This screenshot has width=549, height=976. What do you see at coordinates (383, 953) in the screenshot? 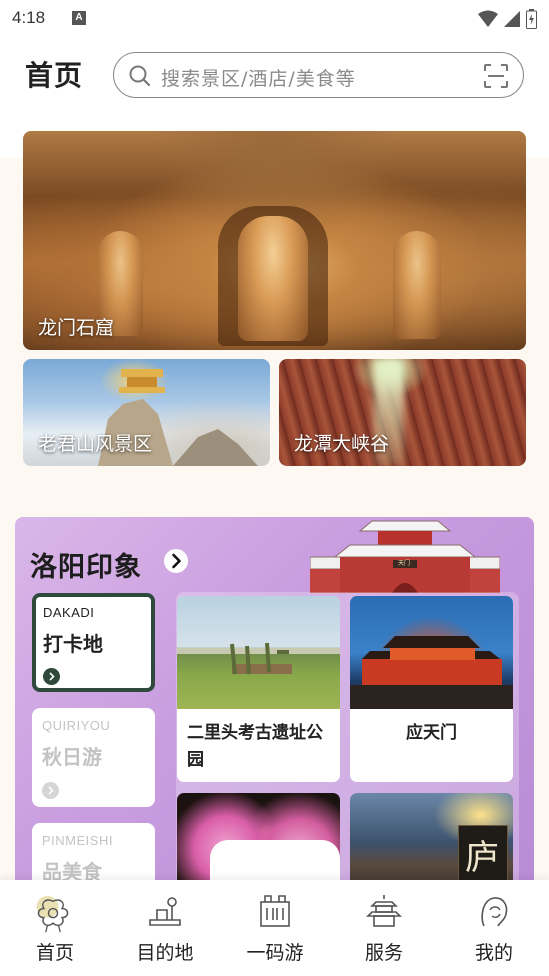
I see `nav-label: 服务` at bounding box center [383, 953].